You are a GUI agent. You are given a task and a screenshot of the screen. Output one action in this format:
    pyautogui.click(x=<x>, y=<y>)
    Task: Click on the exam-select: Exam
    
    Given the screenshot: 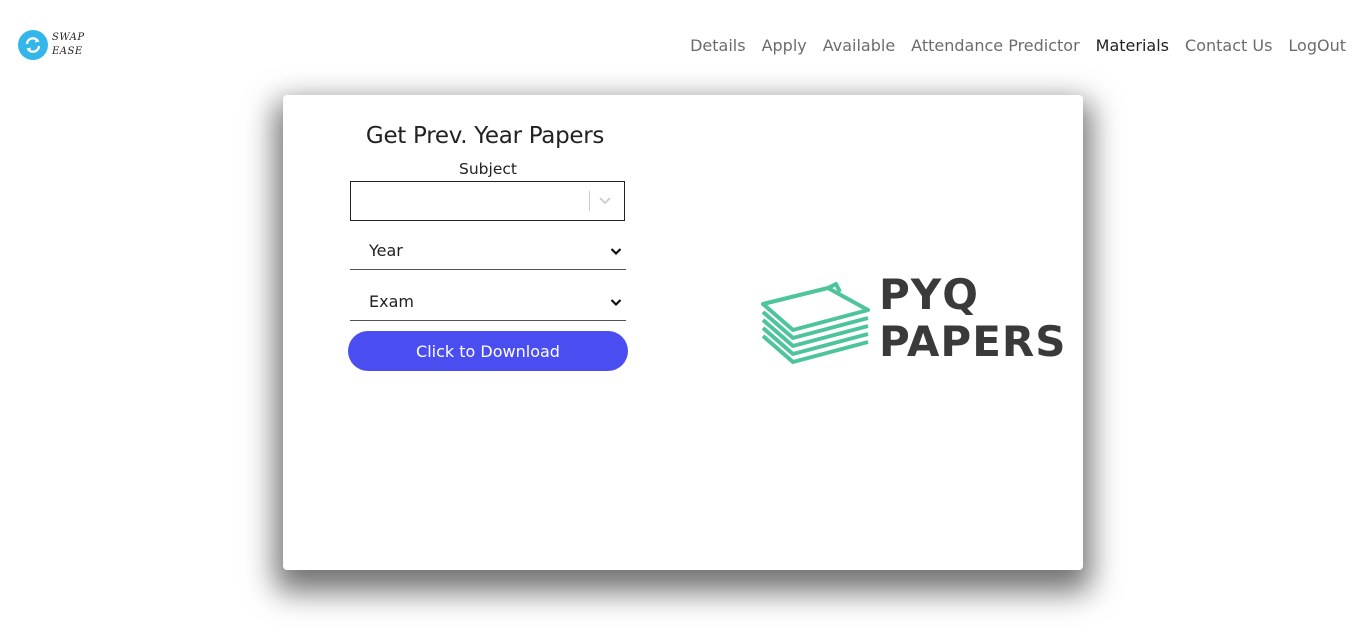 What is the action you would take?
    pyautogui.click(x=488, y=302)
    